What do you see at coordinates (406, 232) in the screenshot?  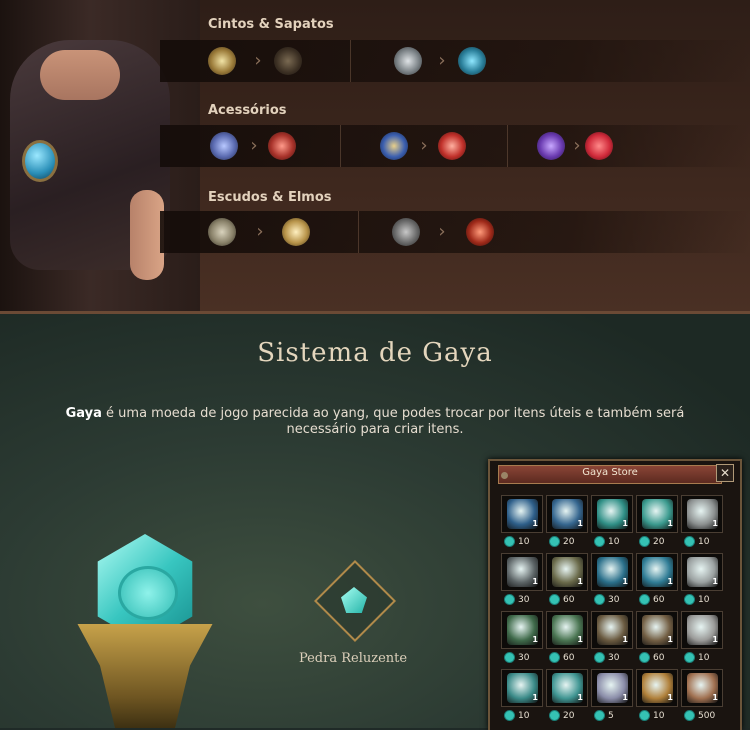 I see `iron-helmet-icon` at bounding box center [406, 232].